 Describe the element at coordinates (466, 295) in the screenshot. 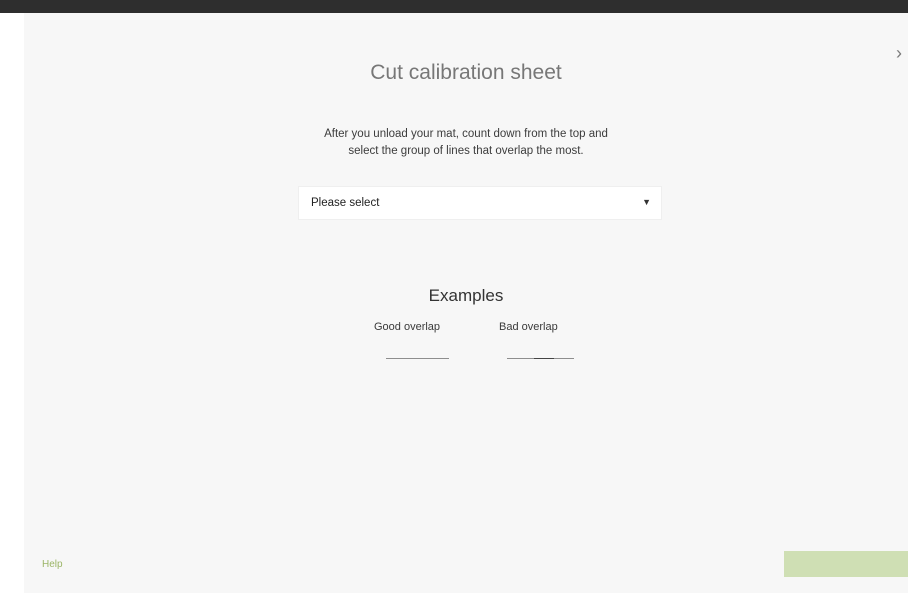

I see `examples-heading: Examples` at that location.